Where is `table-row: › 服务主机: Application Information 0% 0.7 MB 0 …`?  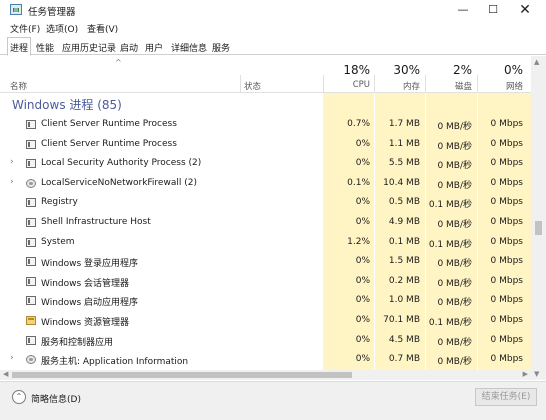 table-row: › 服务主机: Application Information 0% 0.7 MB 0 … is located at coordinates (265, 360).